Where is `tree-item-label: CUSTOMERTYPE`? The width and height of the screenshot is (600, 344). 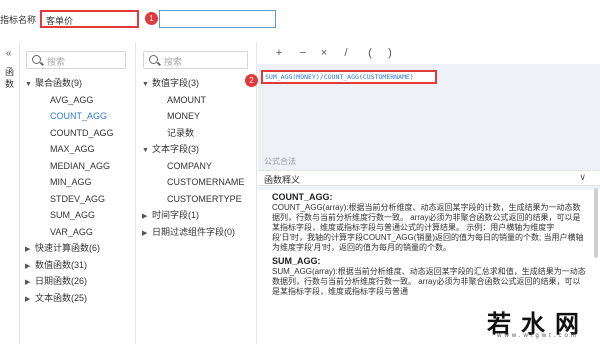 tree-item-label: CUSTOMERTYPE is located at coordinates (204, 198).